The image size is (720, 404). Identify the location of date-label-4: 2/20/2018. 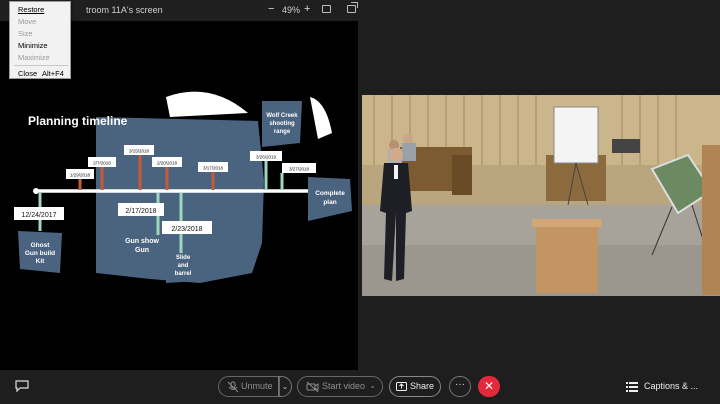
(167, 163).